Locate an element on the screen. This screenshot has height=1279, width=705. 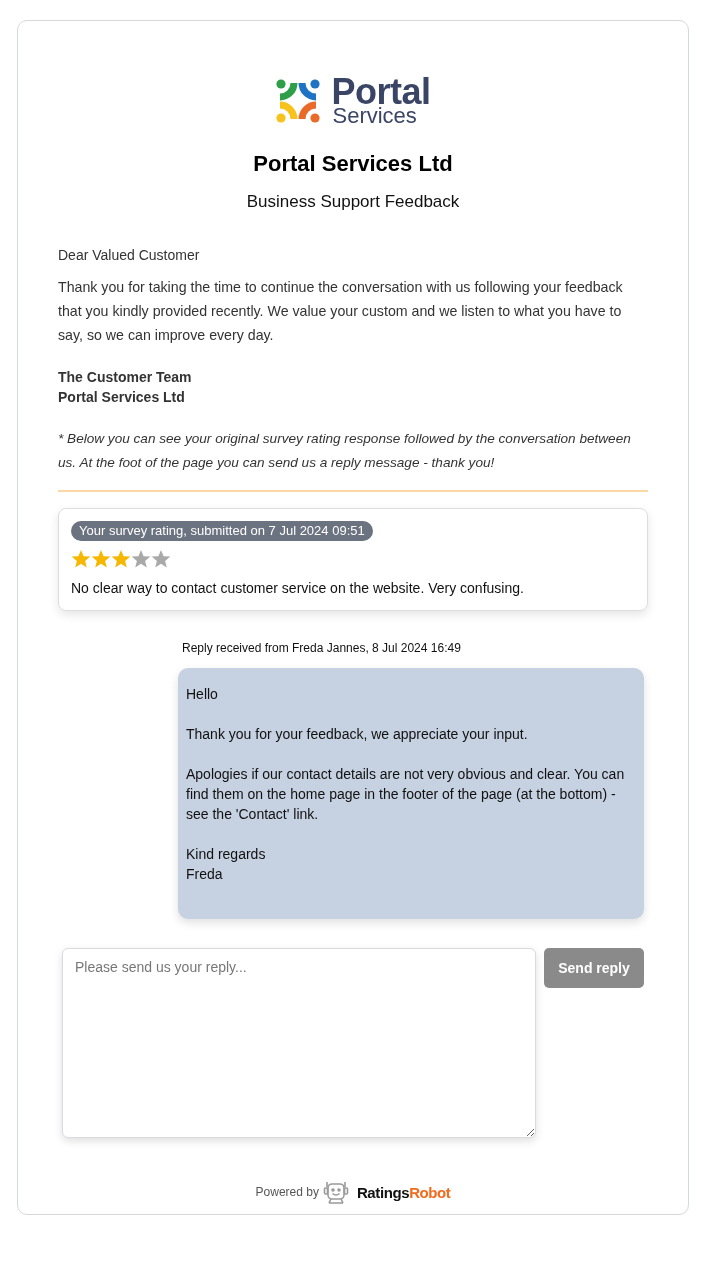
greeting-text: Dear Valued Customer is located at coordinates (129, 255).